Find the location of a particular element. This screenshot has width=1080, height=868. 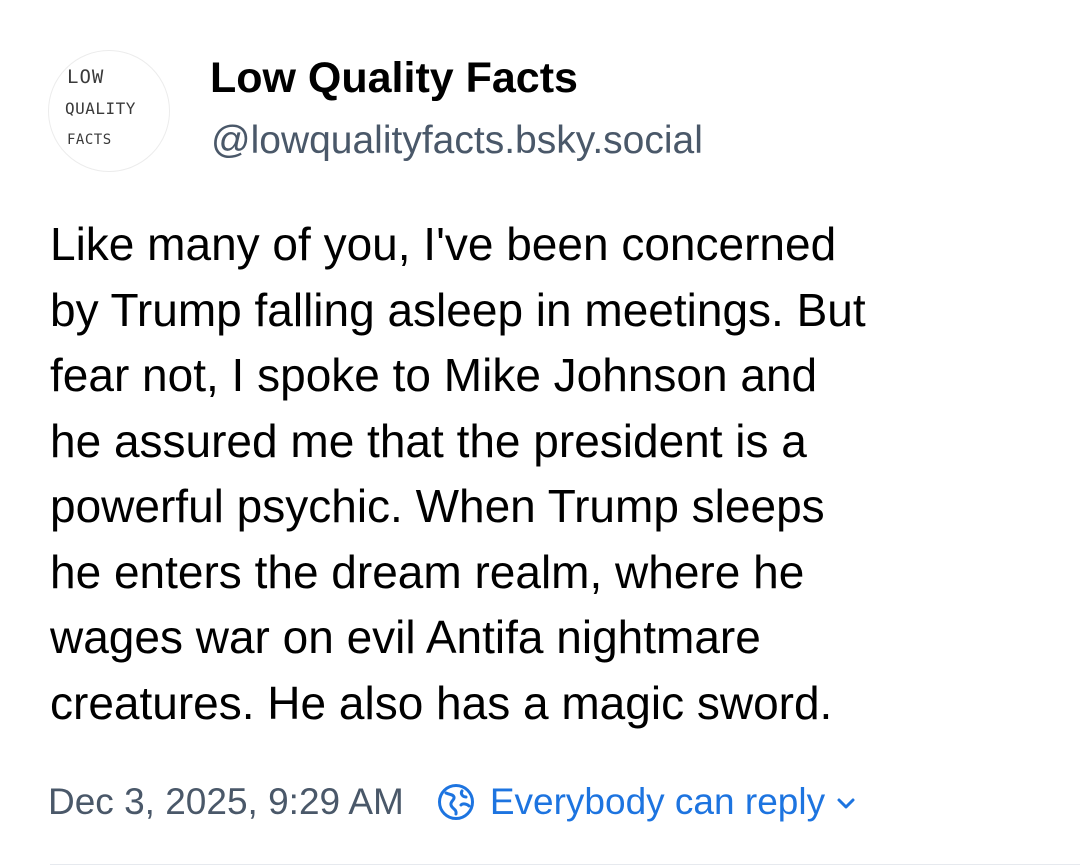

post-text-line: Like many of you, I've been concerned is located at coordinates (443, 244).